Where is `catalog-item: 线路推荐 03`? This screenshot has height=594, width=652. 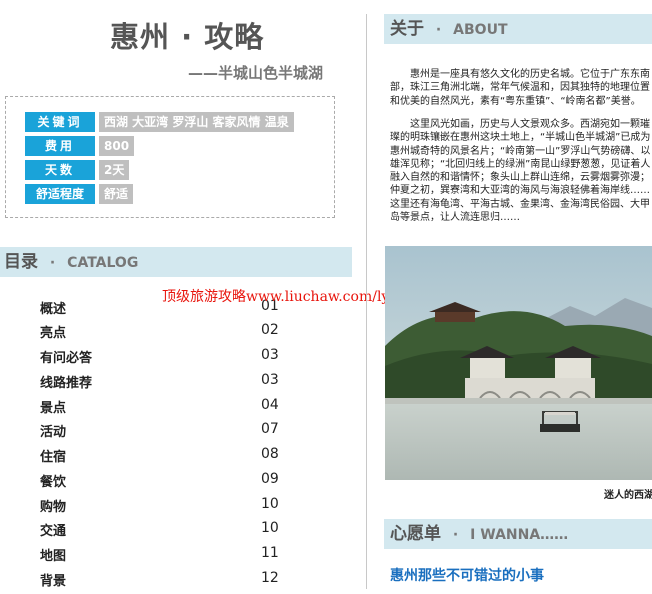 catalog-item: 线路推荐 03 is located at coordinates (162, 384).